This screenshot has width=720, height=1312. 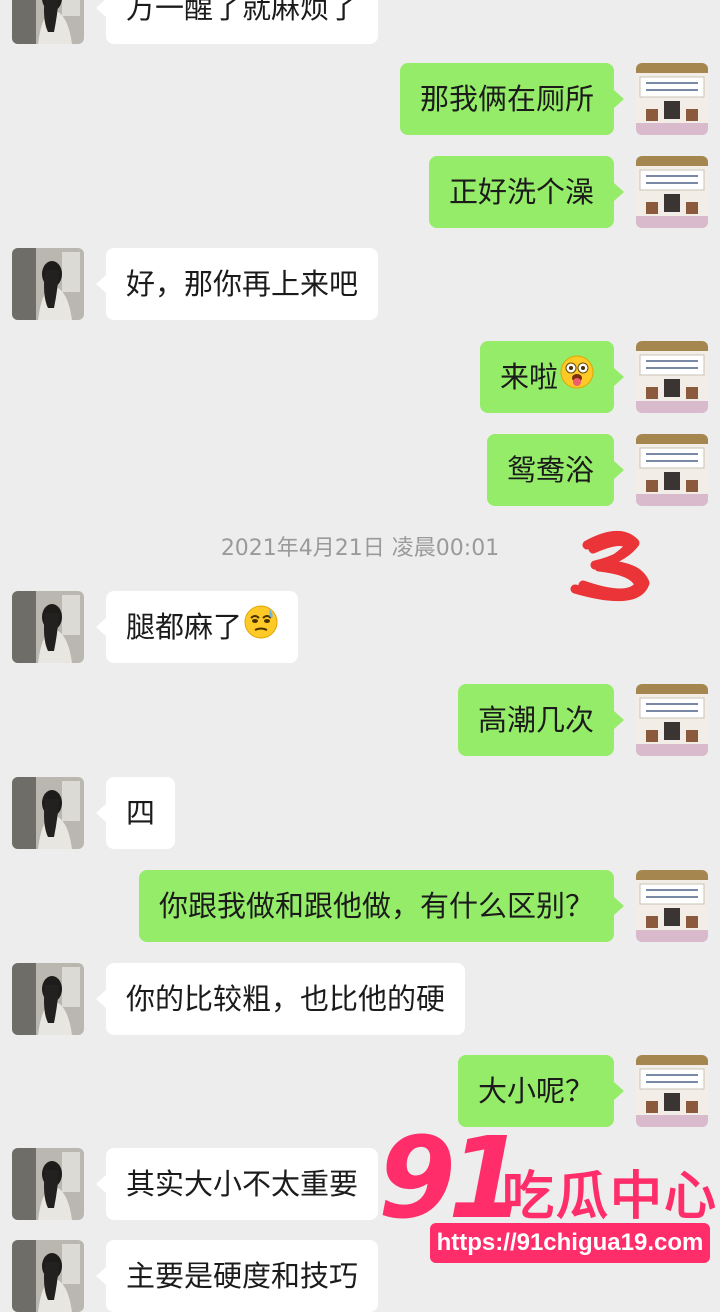 I want to click on message-row: 好，那你再上来吧, so click(x=360, y=283).